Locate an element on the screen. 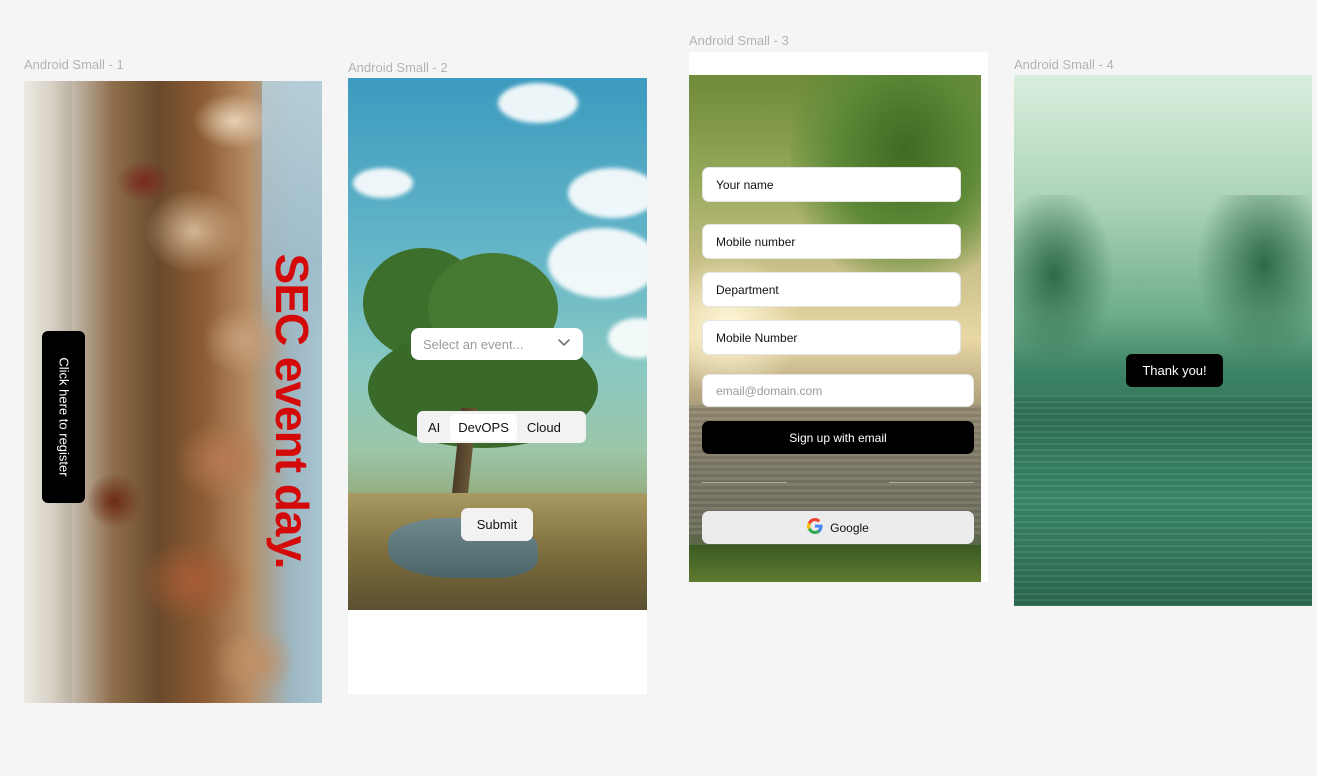  event-type-segmented-control: AI DevOPS Cloud is located at coordinates (501, 427).